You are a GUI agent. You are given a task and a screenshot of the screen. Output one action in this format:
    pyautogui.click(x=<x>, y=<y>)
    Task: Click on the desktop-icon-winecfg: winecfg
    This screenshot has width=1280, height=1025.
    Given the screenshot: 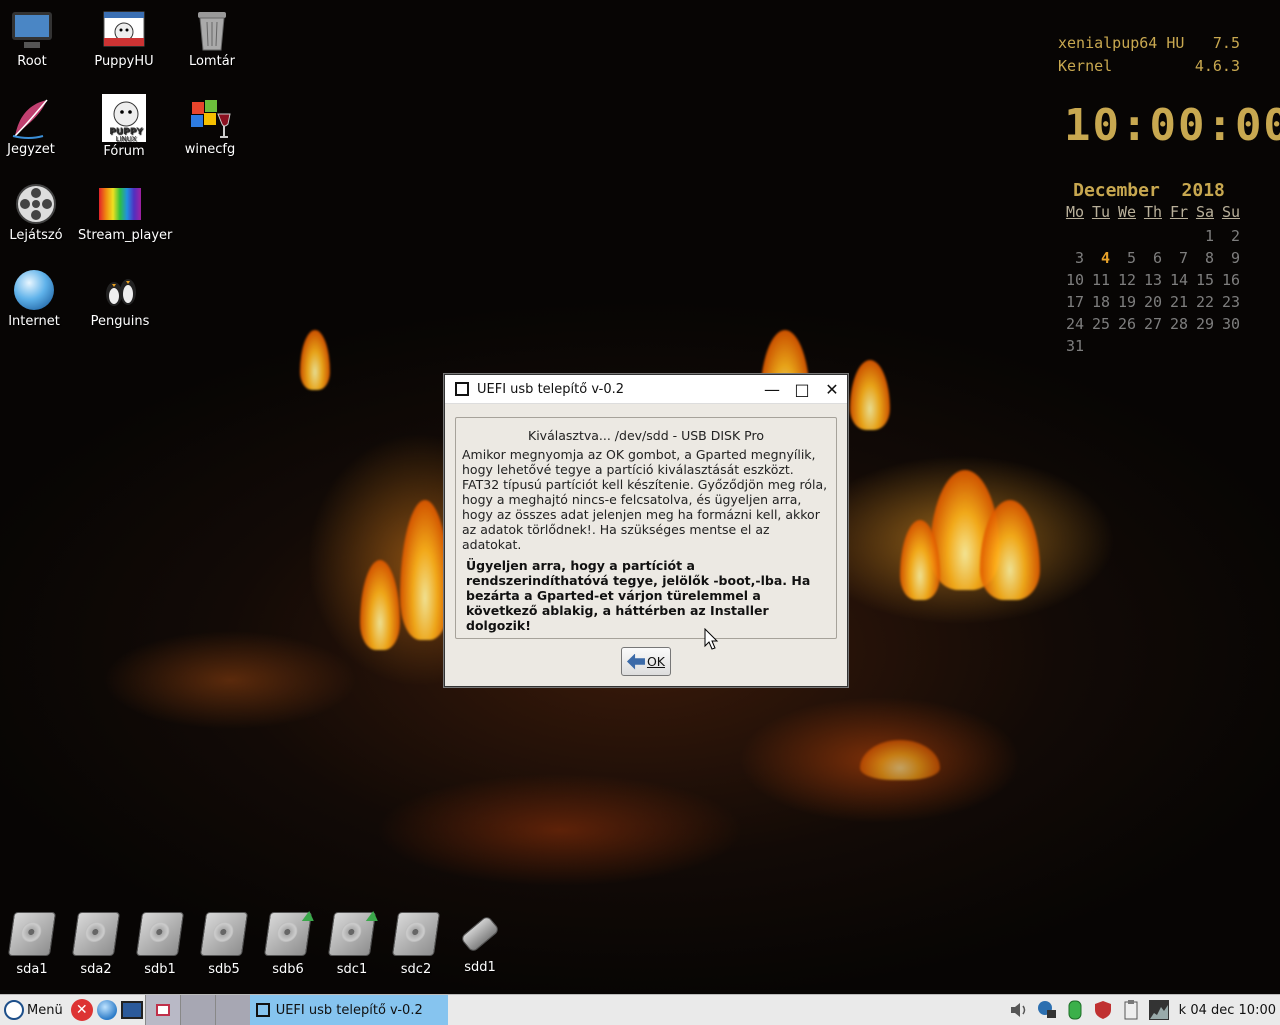 What is the action you would take?
    pyautogui.click(x=210, y=126)
    